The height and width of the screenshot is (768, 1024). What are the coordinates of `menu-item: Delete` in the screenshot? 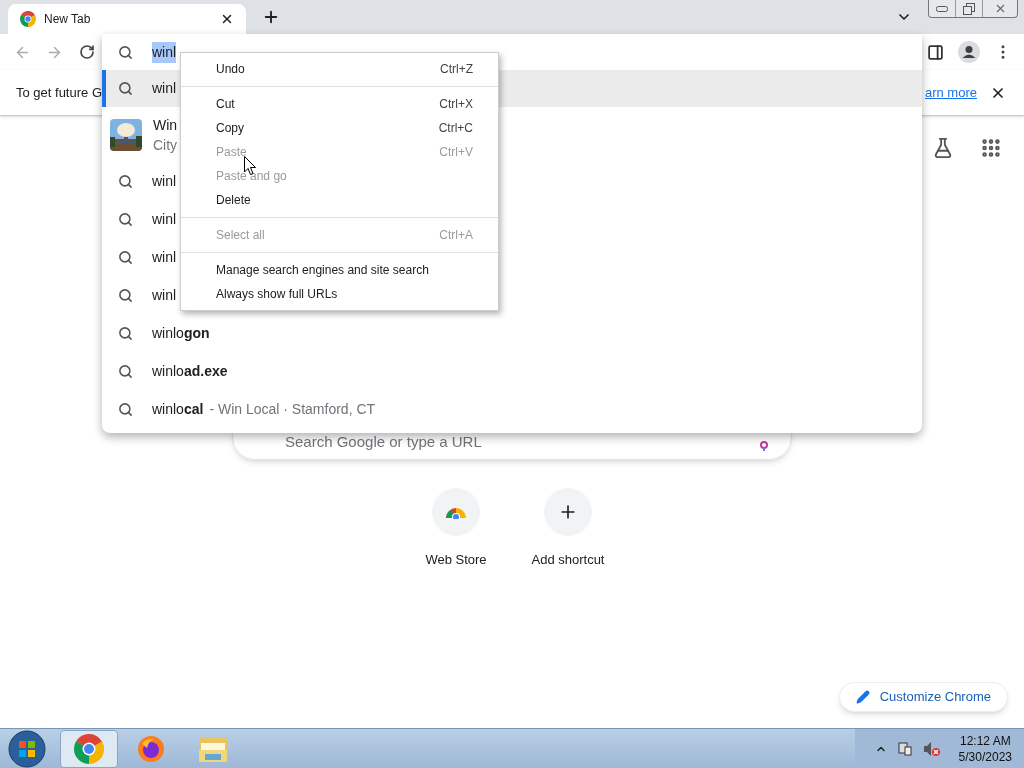 It's located at (339, 200).